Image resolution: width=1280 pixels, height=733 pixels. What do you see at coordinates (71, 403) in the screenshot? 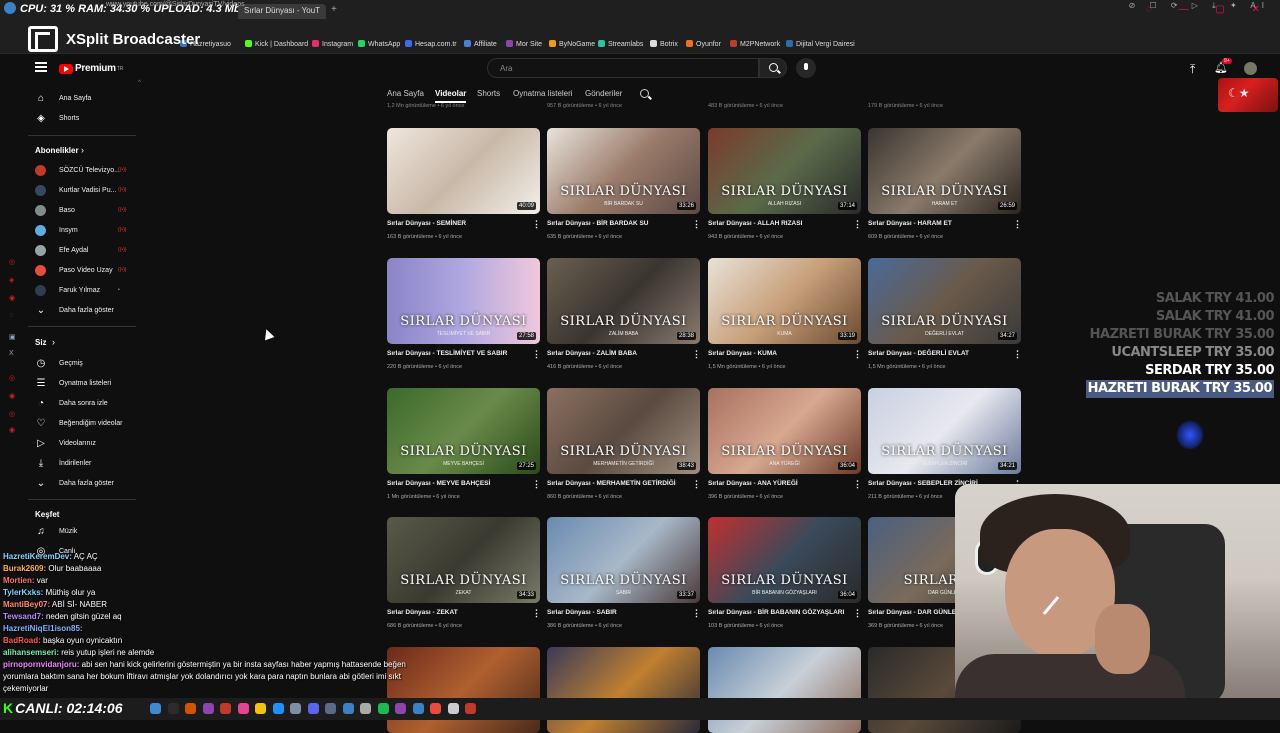
I see `sidebar-item: ◔ Daha sonra izle` at bounding box center [71, 403].